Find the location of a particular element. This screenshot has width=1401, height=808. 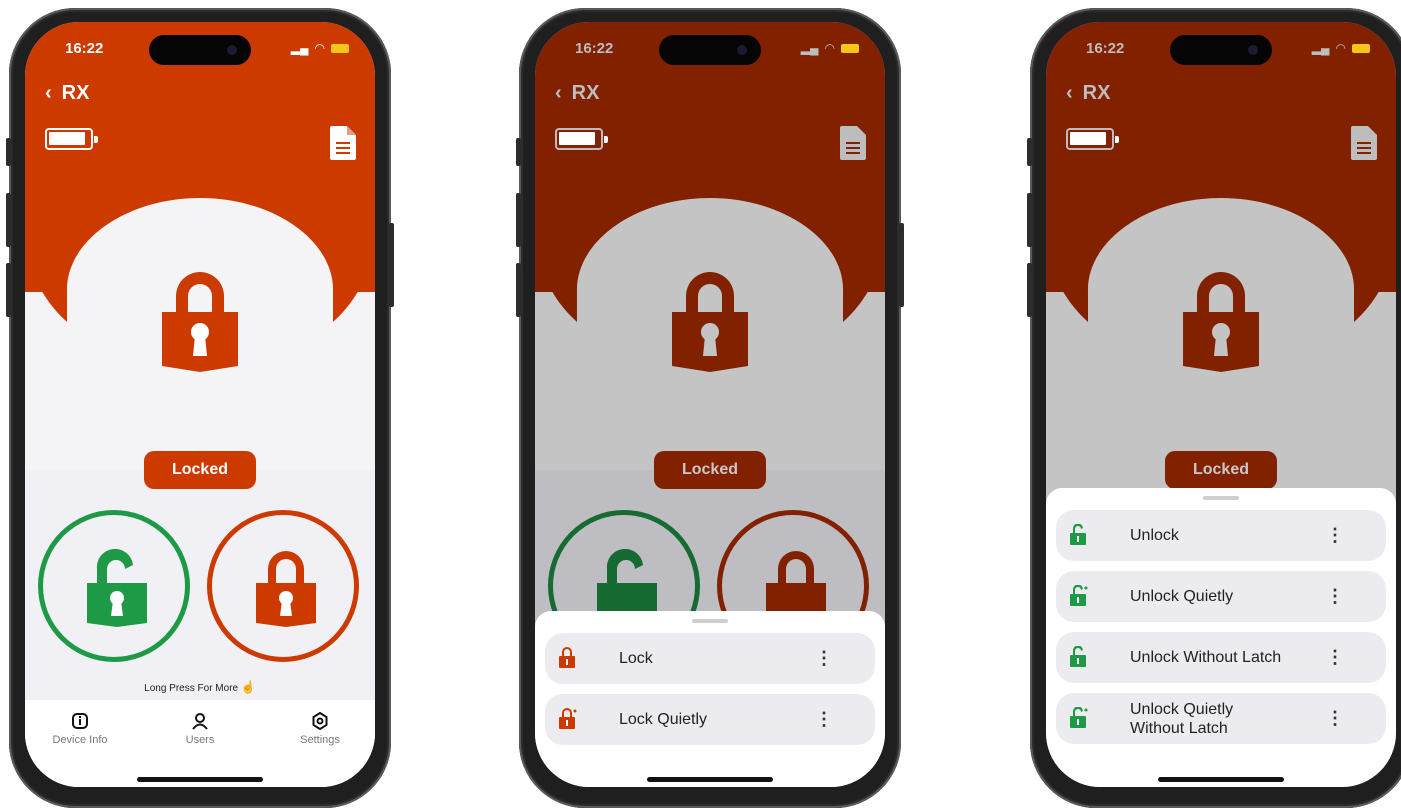

info-icon is located at coordinates (80, 721).